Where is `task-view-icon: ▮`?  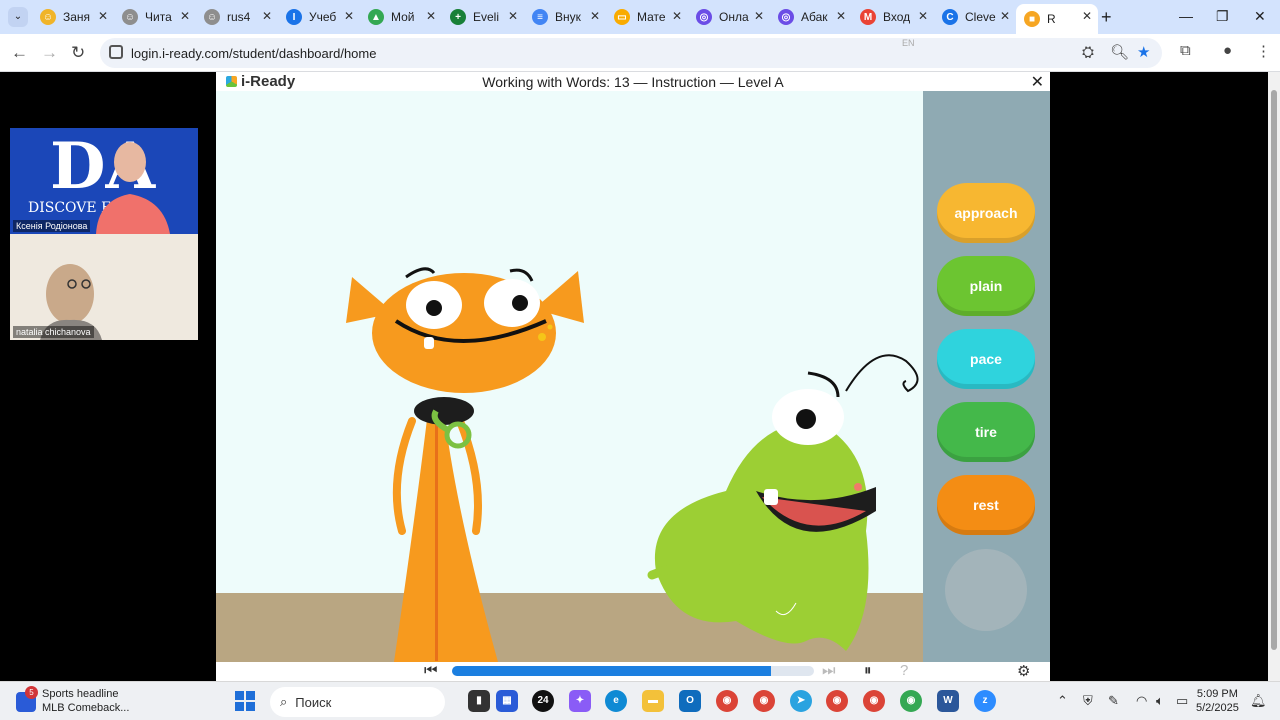
task-view-icon: ▮ is located at coordinates (479, 701).